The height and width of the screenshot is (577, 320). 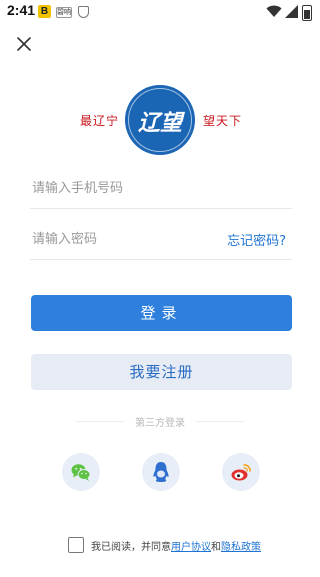 What do you see at coordinates (159, 123) in the screenshot?
I see `logo-emblem-text: 辽望` at bounding box center [159, 123].